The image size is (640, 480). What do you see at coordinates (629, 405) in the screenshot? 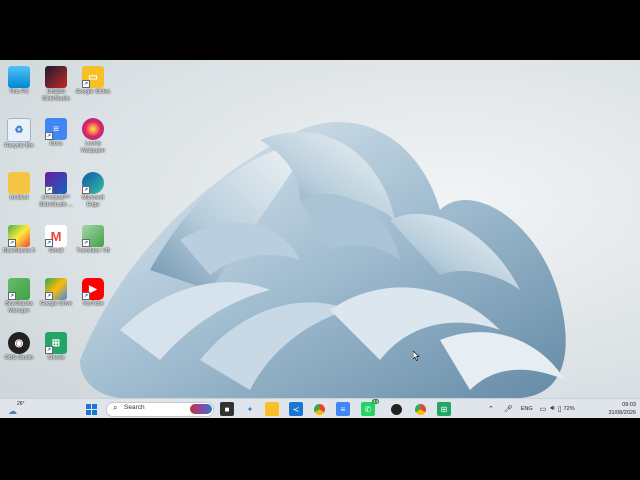
I see `clock-time: 09:03` at bounding box center [629, 405].